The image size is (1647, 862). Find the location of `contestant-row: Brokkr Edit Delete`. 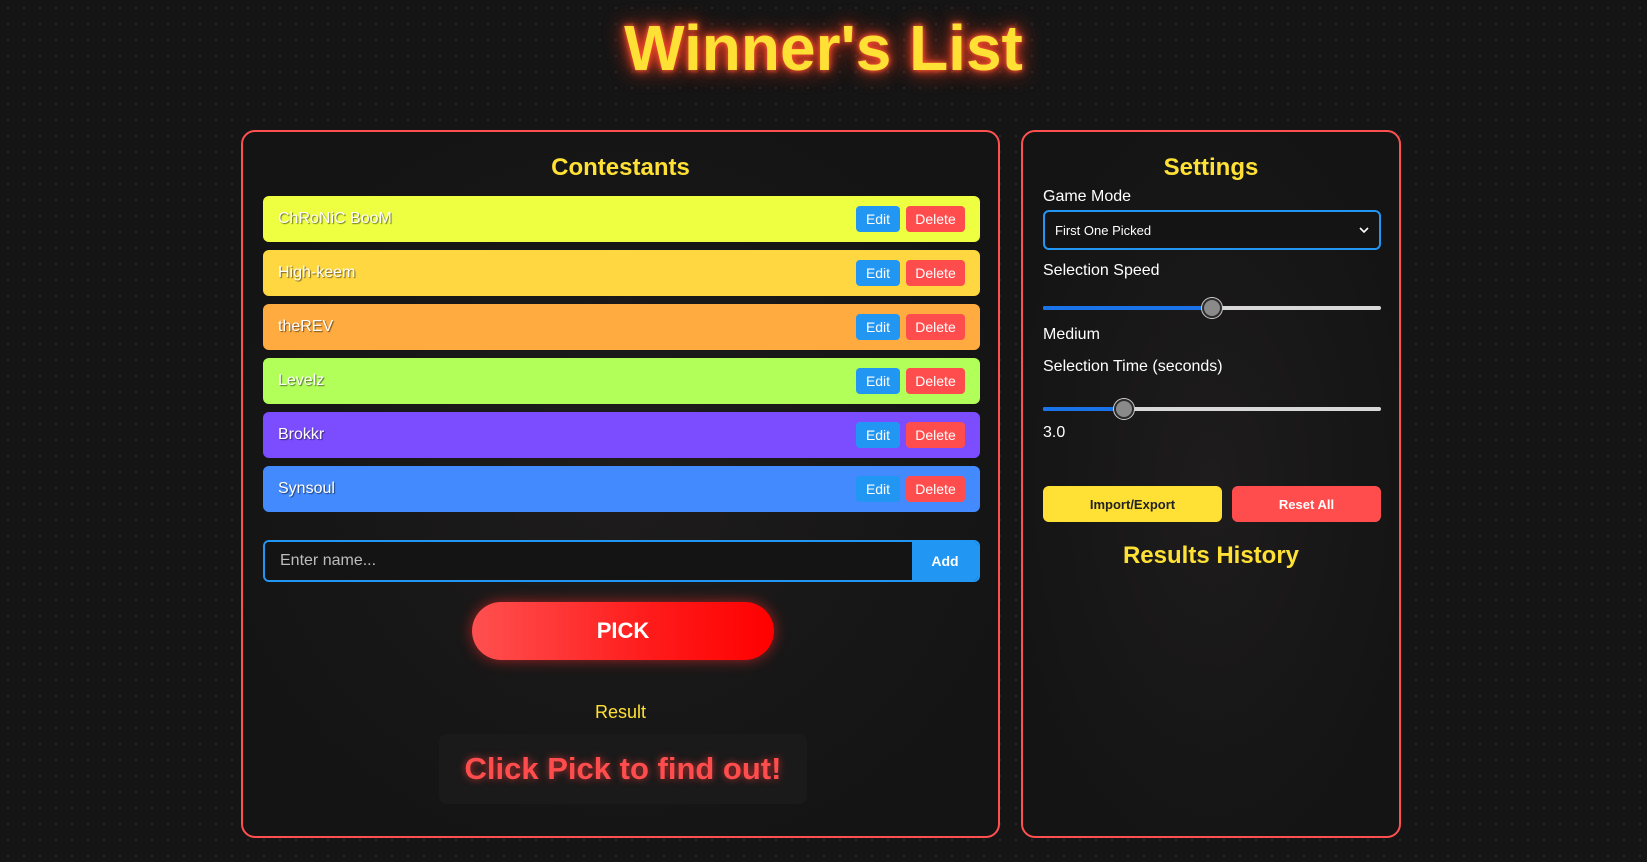

contestant-row: Brokkr Edit Delete is located at coordinates (621, 435).